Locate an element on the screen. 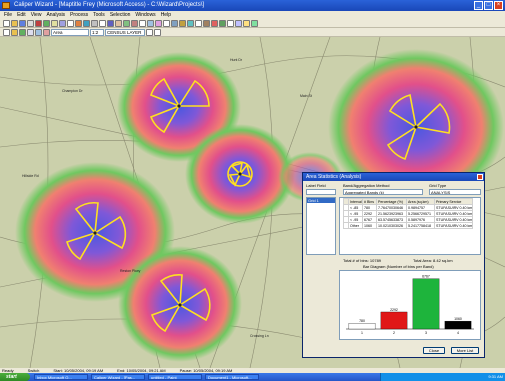 The image size is (505, 381). grid-list: Grid 1 is located at coordinates (321, 226).